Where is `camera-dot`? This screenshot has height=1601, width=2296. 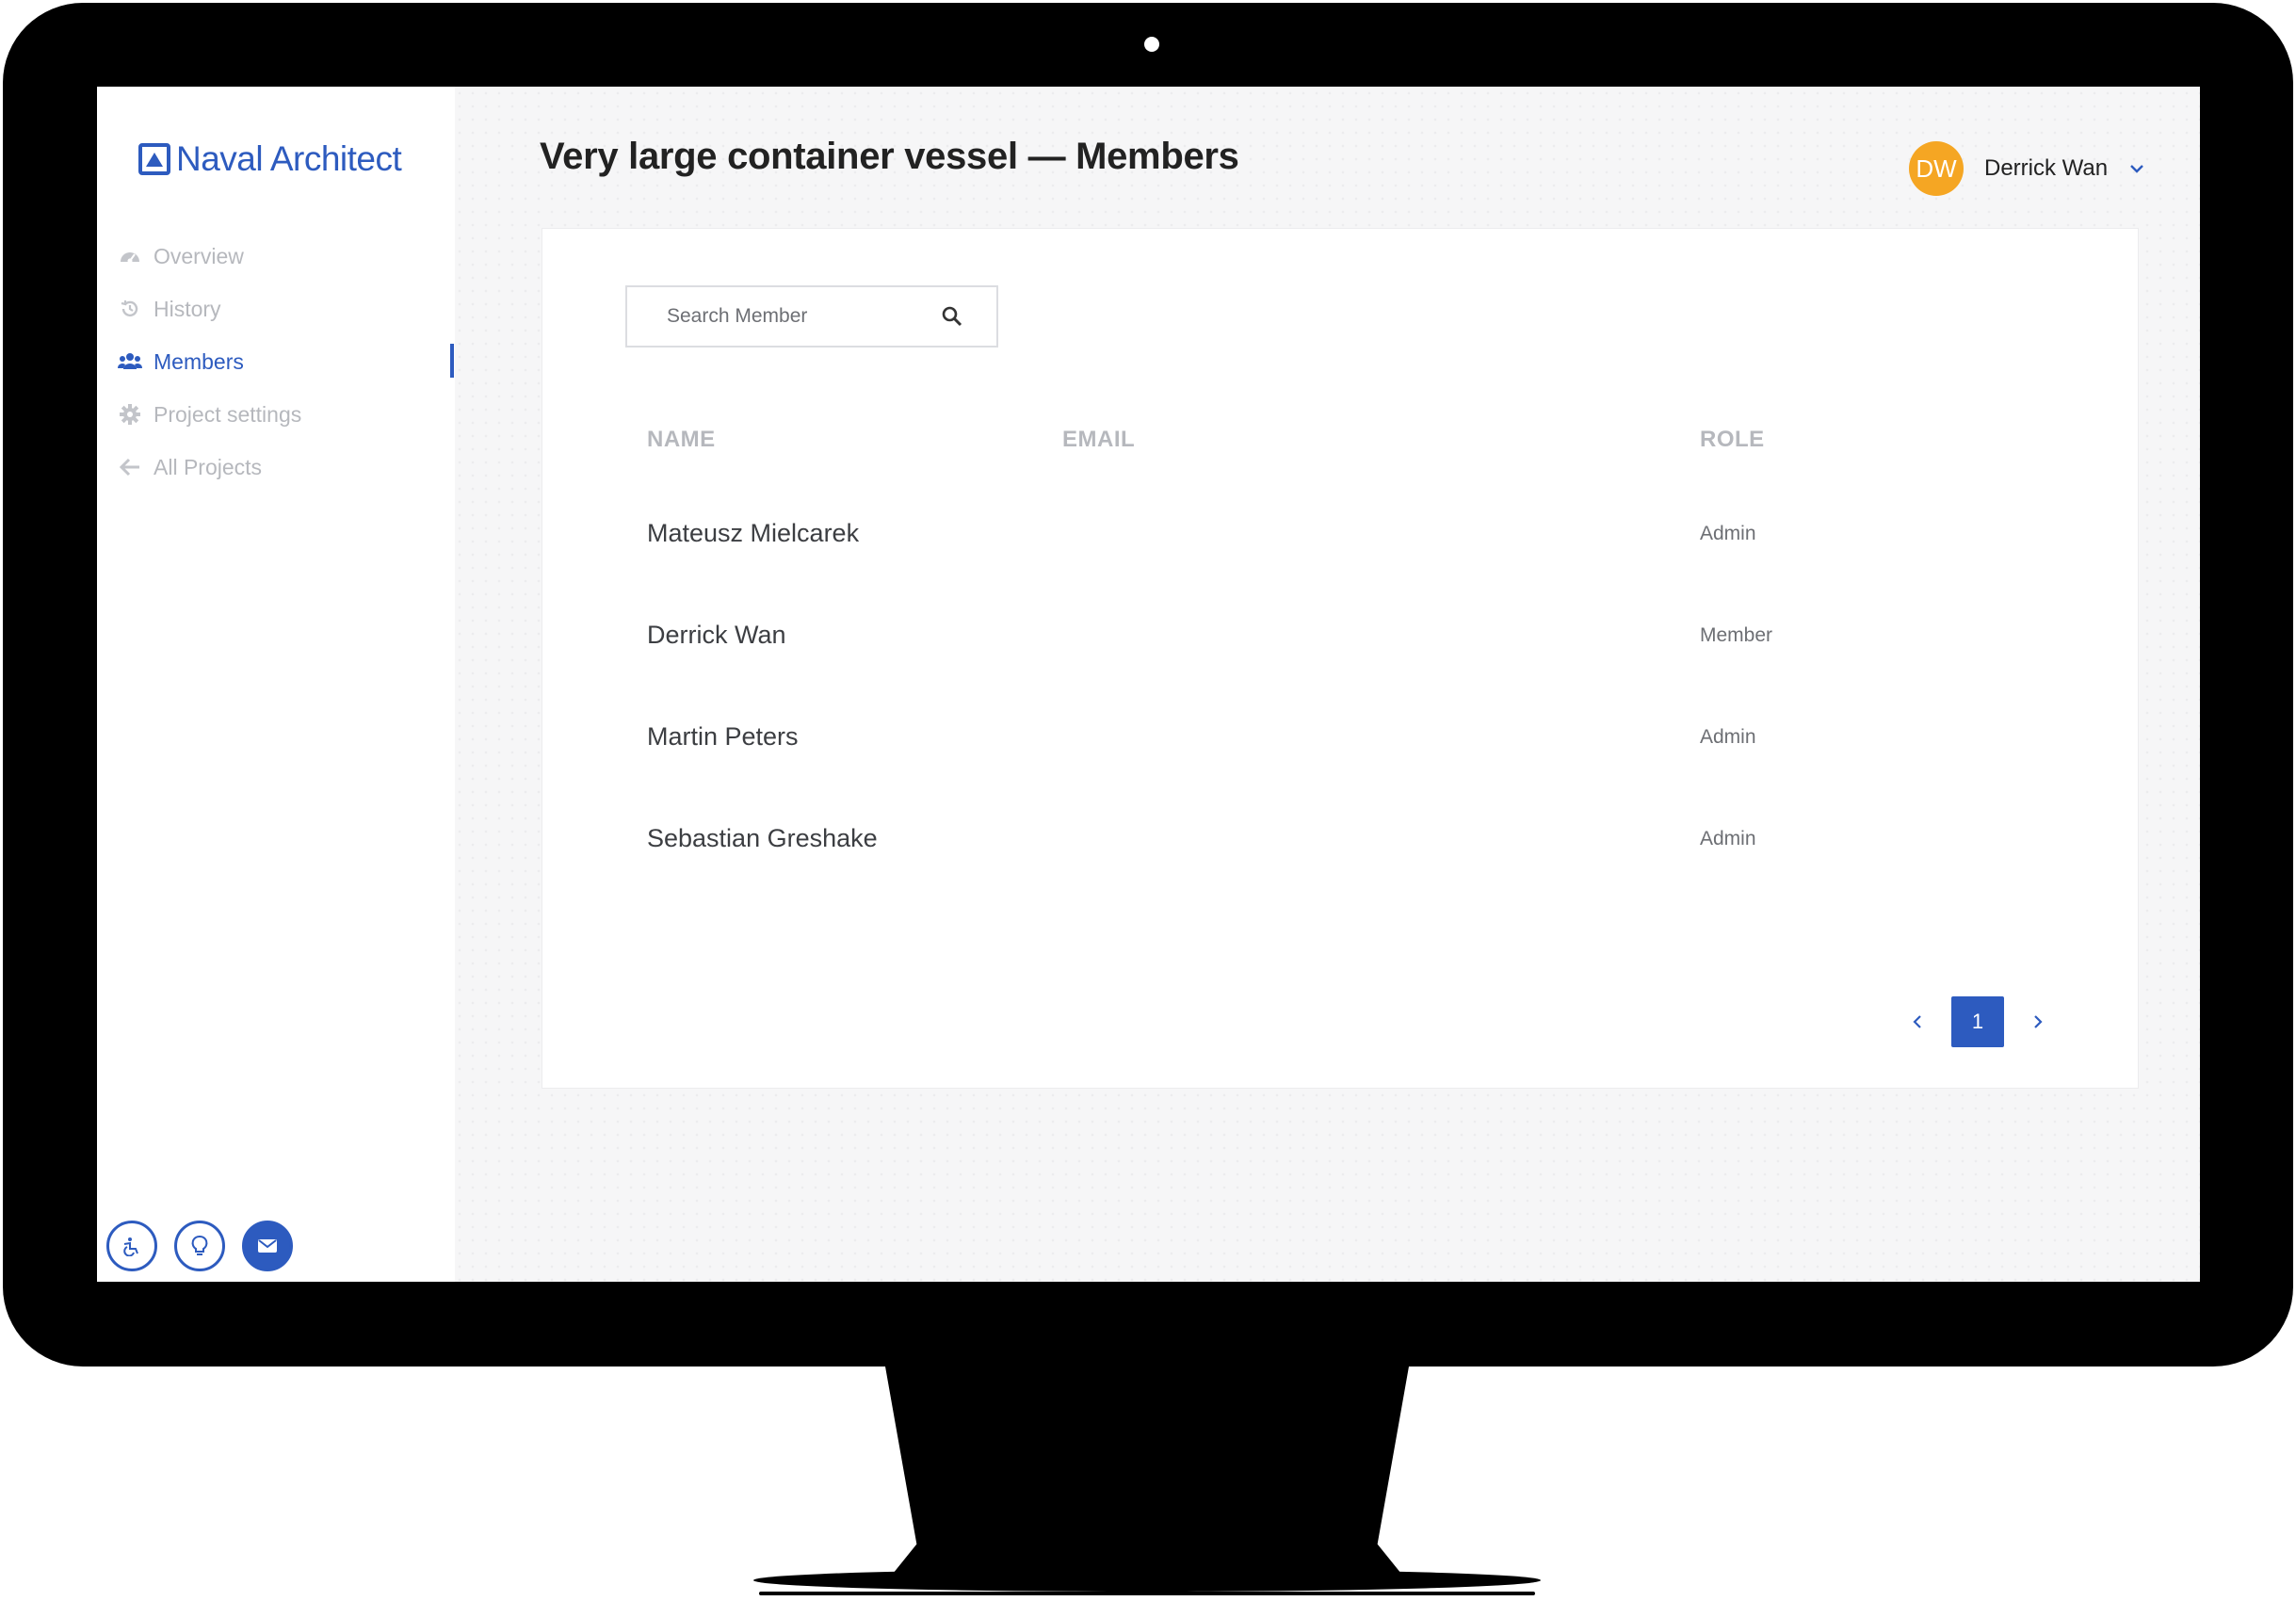
camera-dot is located at coordinates (1151, 44).